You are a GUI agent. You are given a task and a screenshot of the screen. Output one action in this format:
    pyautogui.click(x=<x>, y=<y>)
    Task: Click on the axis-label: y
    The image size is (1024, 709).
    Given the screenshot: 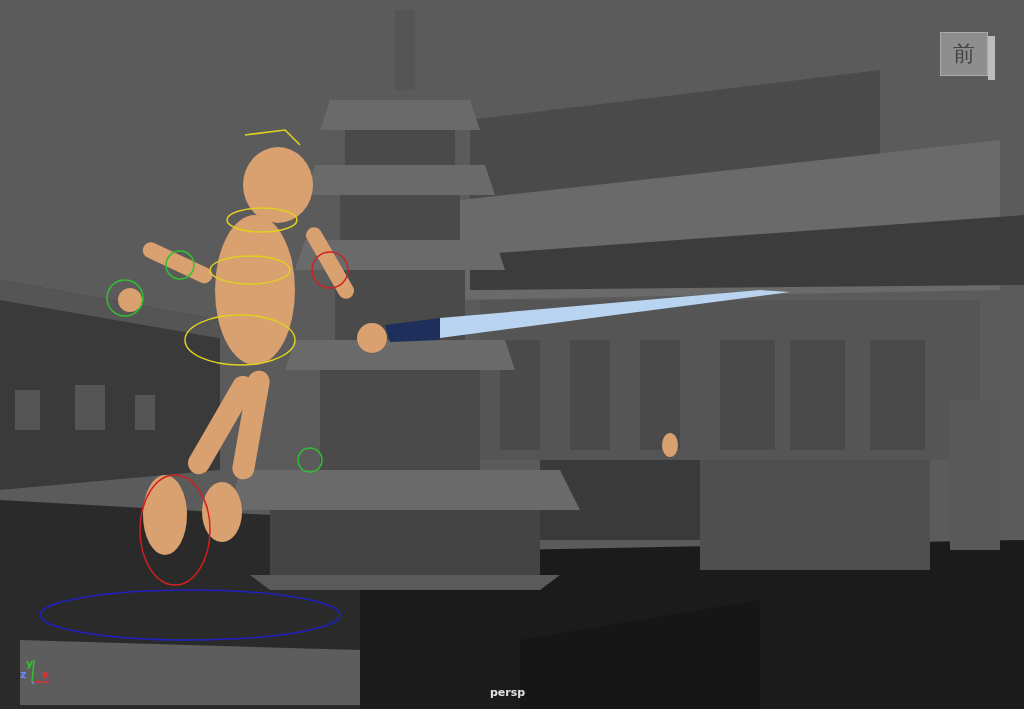 What is the action you would take?
    pyautogui.click(x=30, y=663)
    